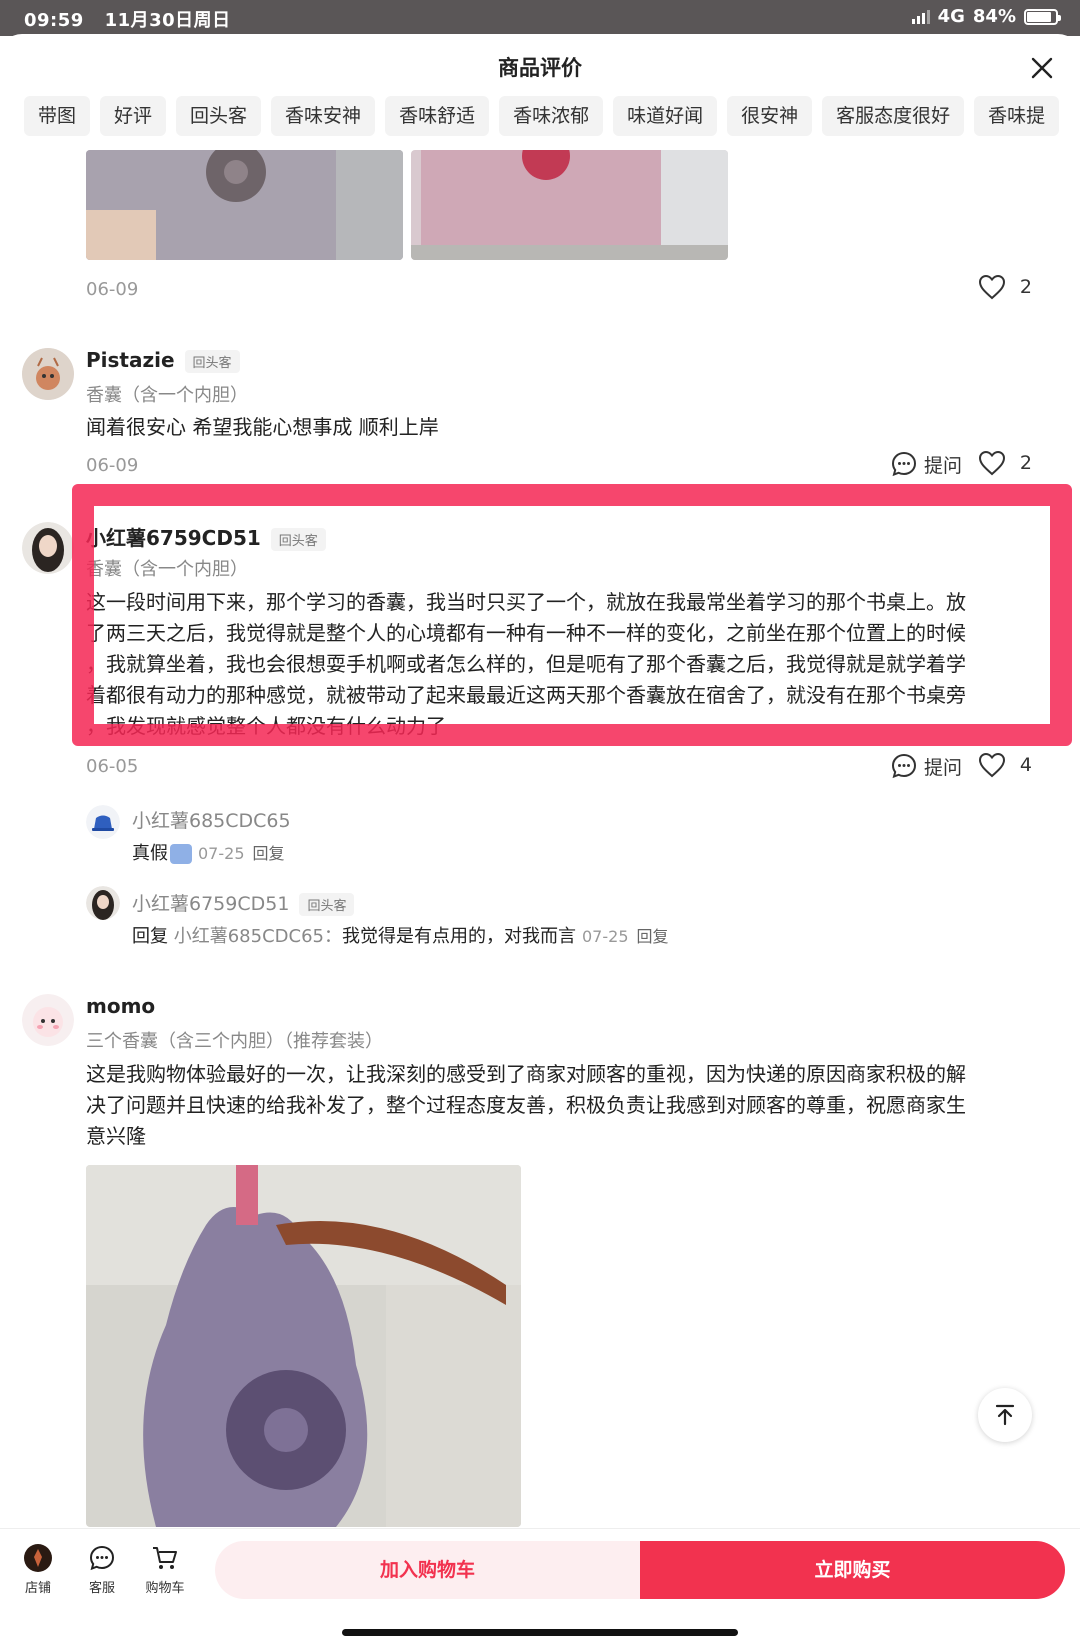 Image resolution: width=1080 pixels, height=1645 pixels. What do you see at coordinates (262, 427) in the screenshot?
I see `review-text: 闻着很安心 希望我能心想事成 顺利上岸` at bounding box center [262, 427].